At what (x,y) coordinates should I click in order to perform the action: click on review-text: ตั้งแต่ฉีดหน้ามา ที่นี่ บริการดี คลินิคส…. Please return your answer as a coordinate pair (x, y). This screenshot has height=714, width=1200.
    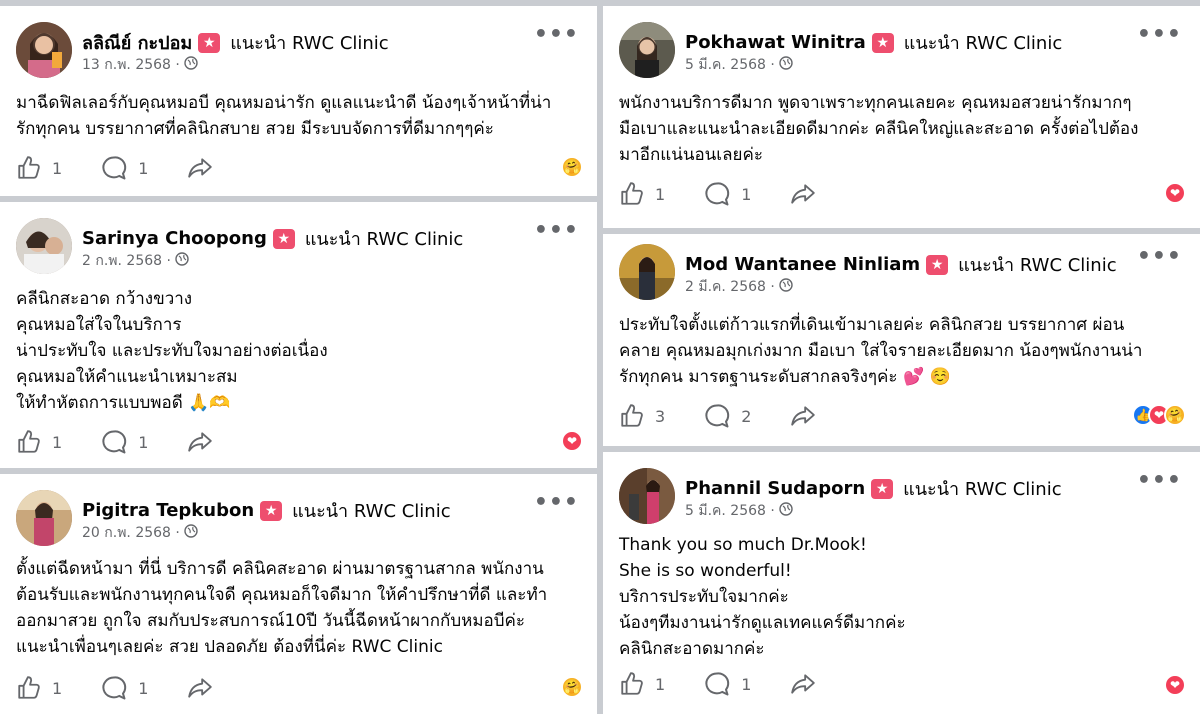
    Looking at the image, I should click on (282, 608).